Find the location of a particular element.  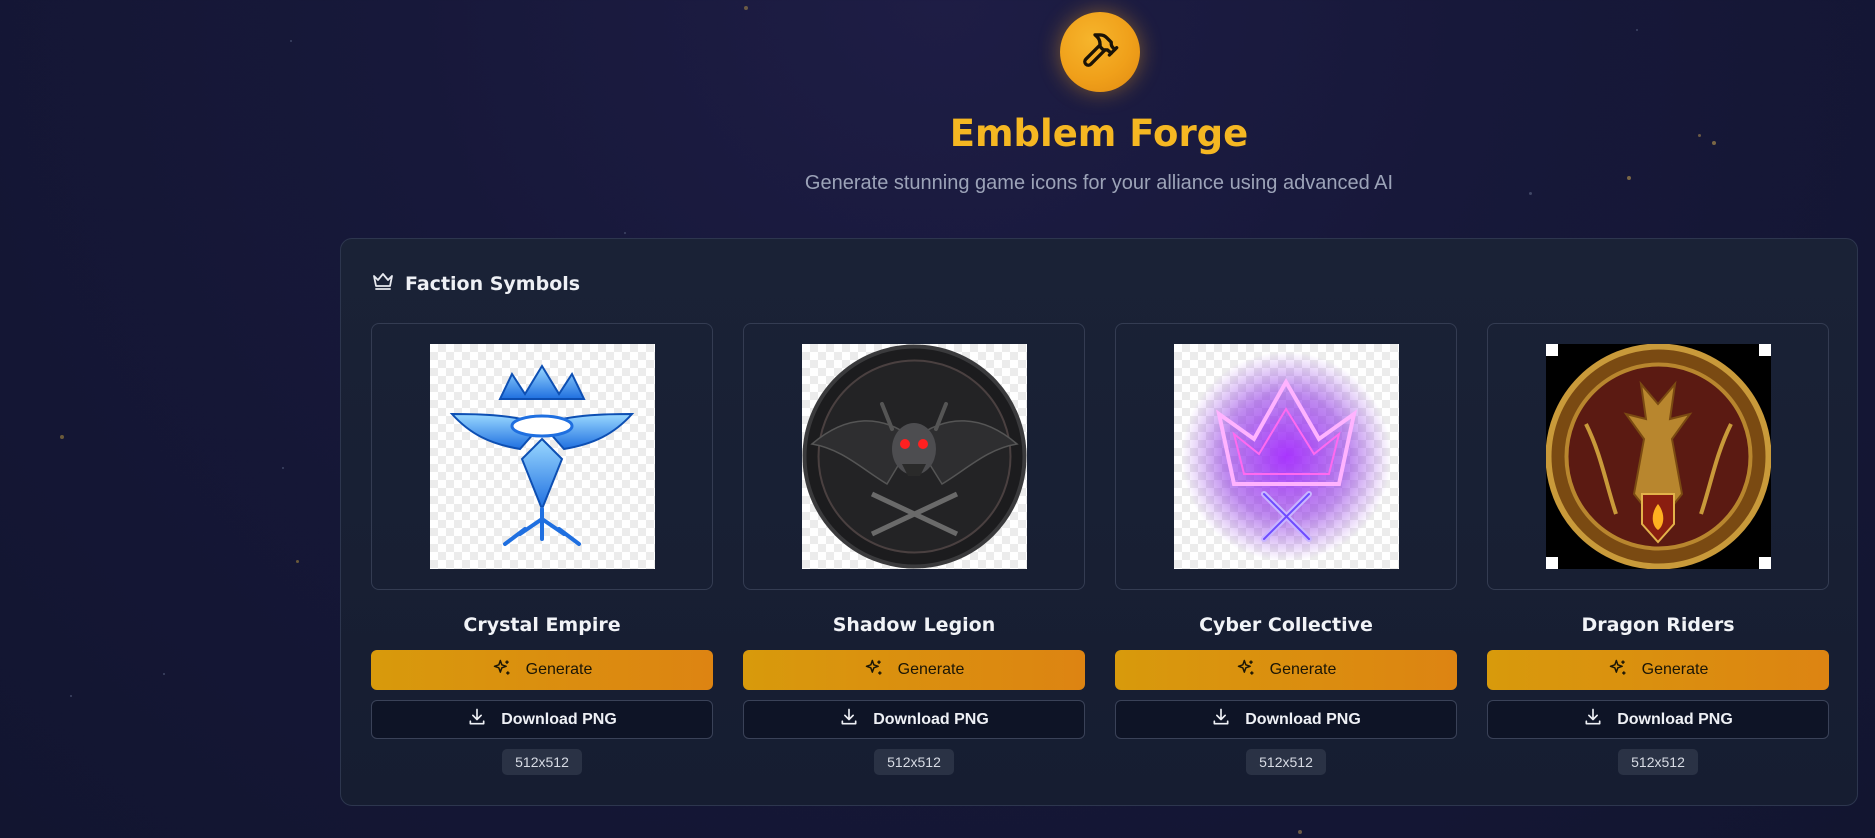

crown-icon is located at coordinates (383, 283).